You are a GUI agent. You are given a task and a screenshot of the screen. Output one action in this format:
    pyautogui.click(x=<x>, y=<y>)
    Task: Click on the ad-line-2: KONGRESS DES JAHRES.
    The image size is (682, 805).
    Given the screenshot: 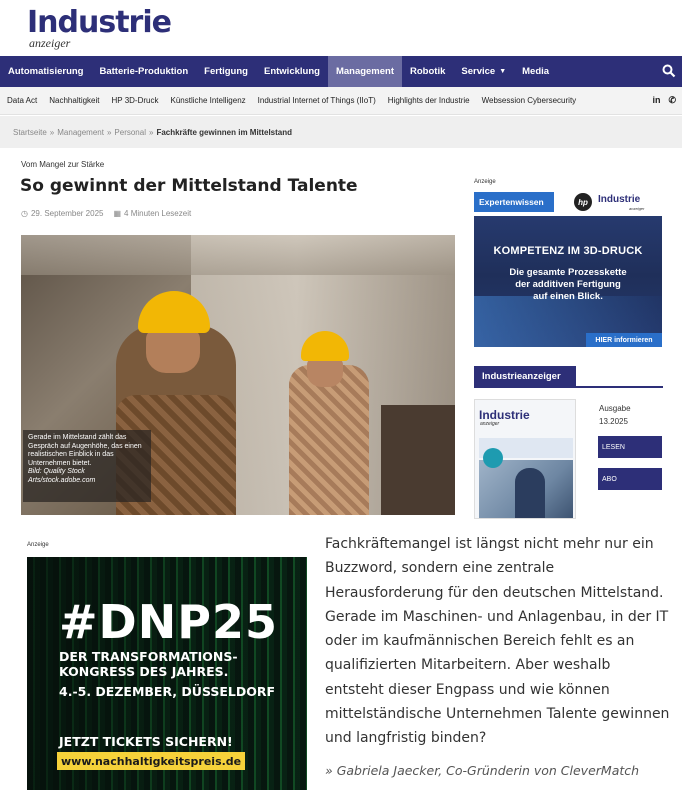 What is the action you would take?
    pyautogui.click(x=144, y=671)
    